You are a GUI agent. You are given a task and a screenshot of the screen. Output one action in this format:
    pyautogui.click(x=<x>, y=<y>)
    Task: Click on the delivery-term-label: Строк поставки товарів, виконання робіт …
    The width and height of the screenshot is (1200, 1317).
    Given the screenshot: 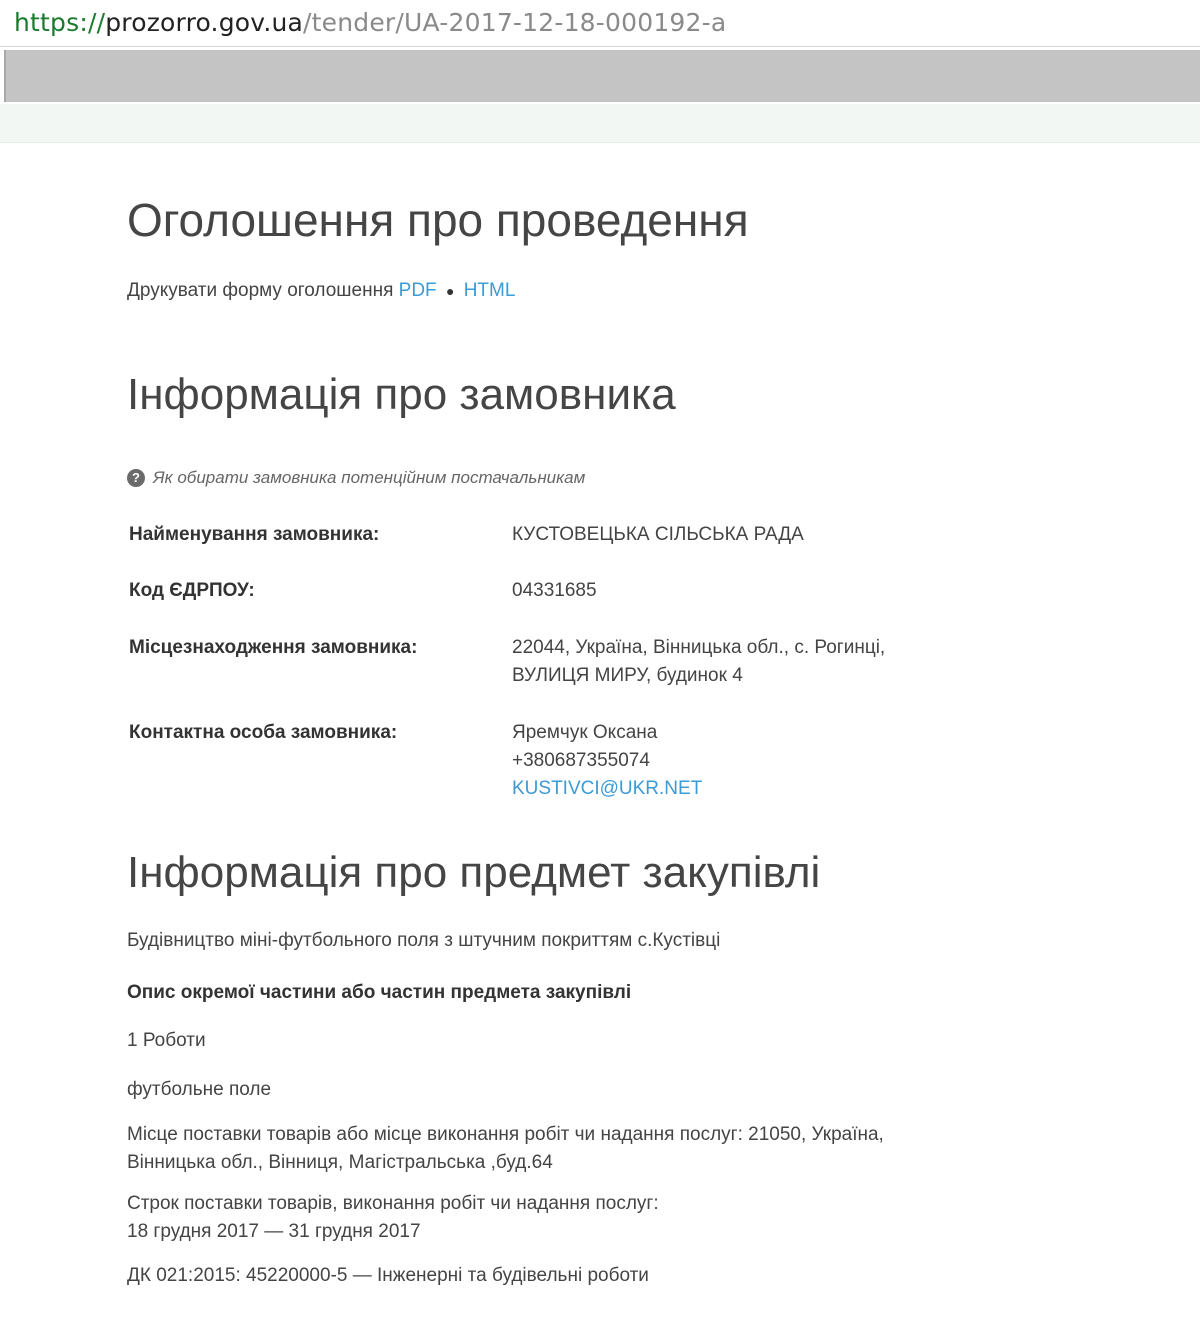 What is the action you would take?
    pyautogui.click(x=393, y=1203)
    